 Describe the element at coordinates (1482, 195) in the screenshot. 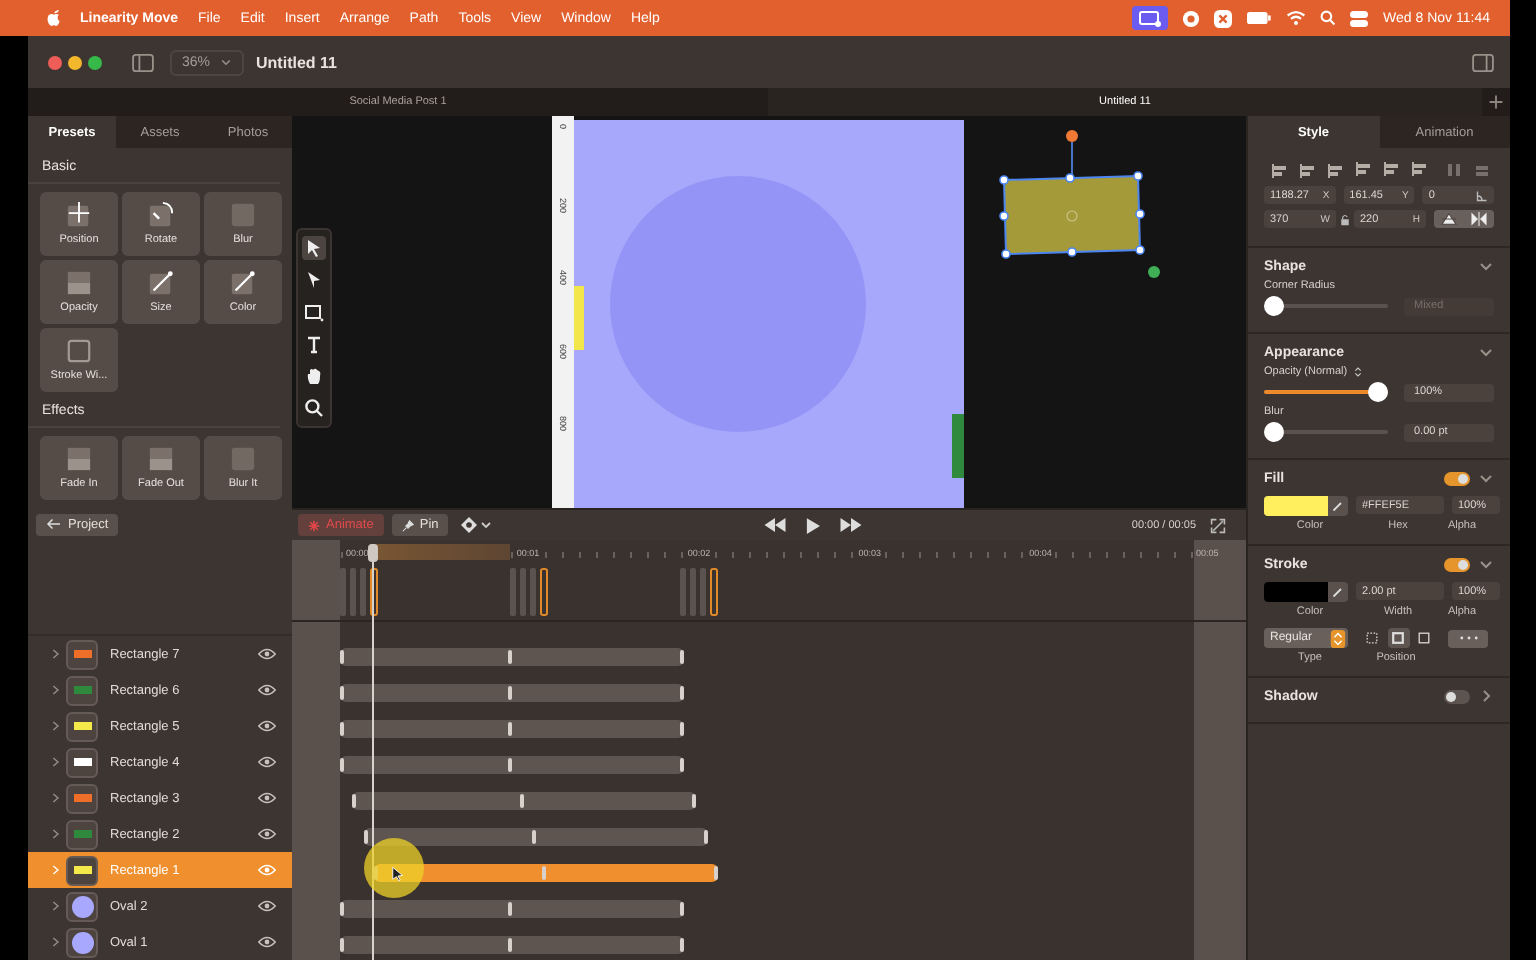

I see `angle-icon` at that location.